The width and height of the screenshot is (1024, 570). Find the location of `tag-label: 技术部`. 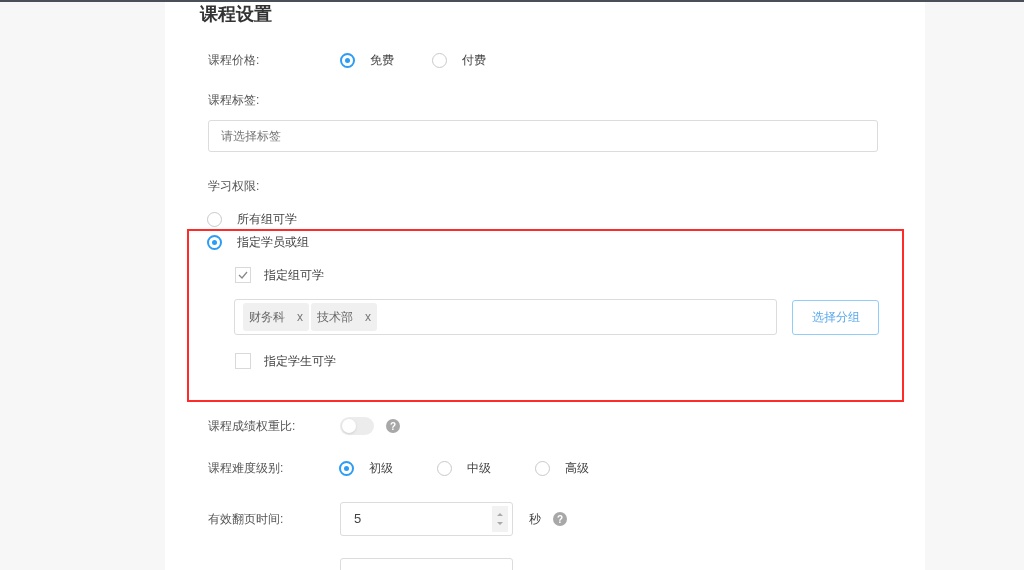

tag-label: 技术部 is located at coordinates (335, 317).